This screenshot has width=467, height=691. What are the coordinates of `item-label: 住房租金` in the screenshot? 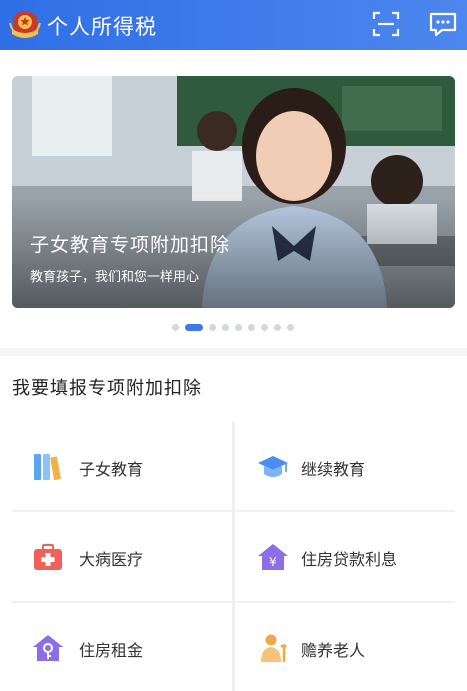 It's located at (111, 650).